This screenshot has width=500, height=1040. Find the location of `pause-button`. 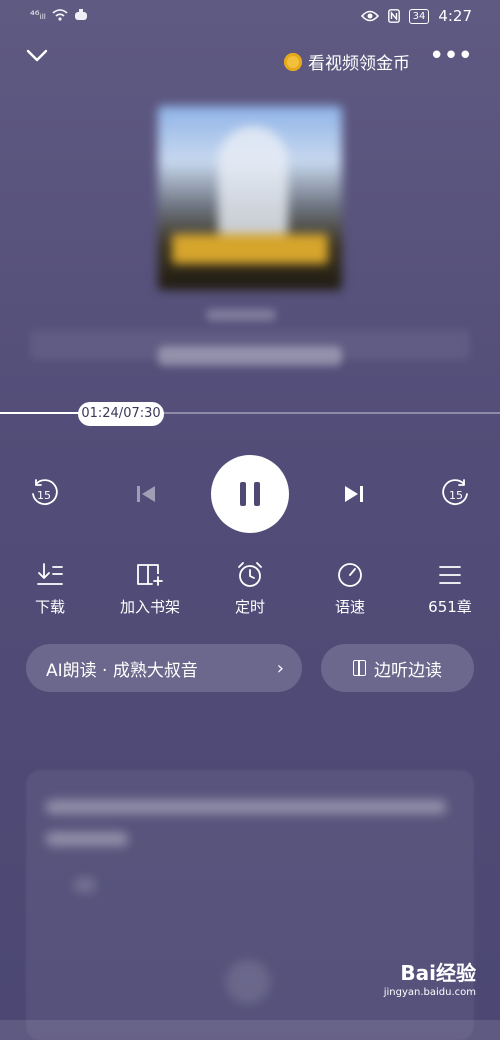

pause-button is located at coordinates (250, 494).